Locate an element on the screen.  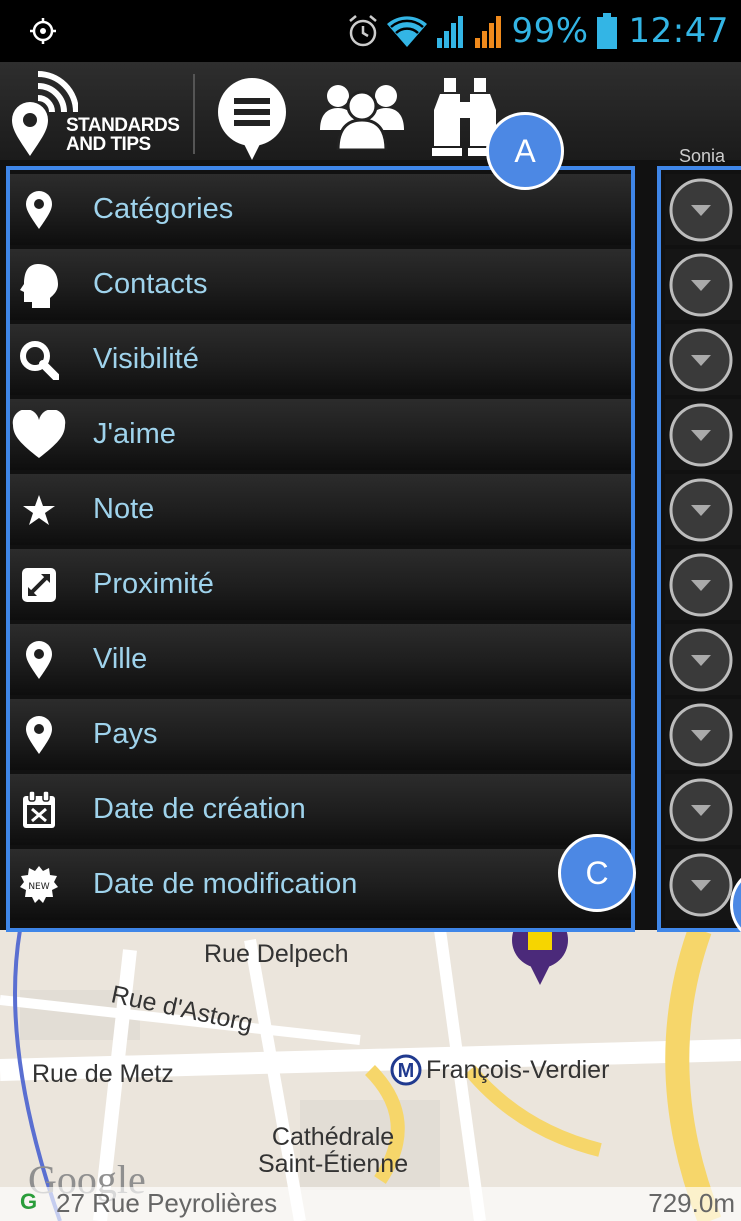
metro-icon: M is located at coordinates (406, 1070).